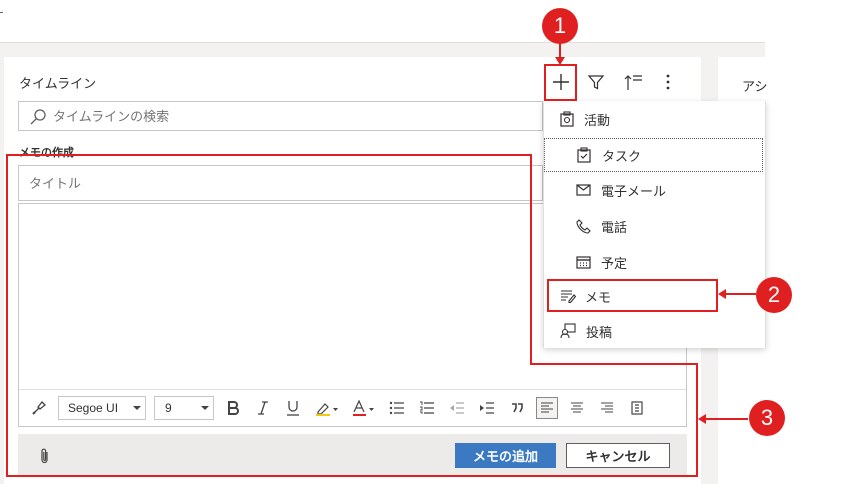 The image size is (852, 484). I want to click on callout-1-arrowhead, so click(560, 61).